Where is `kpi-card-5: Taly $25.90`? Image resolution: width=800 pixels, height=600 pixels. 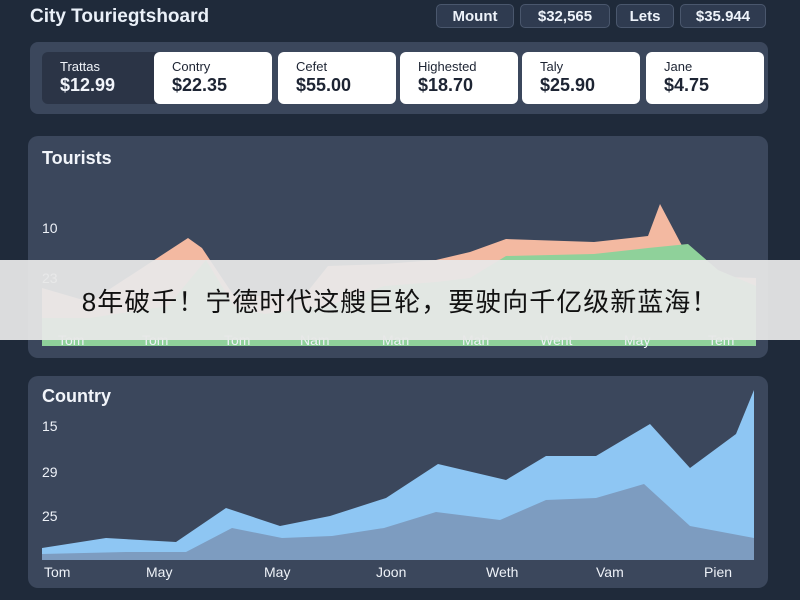 kpi-card-5: Taly $25.90 is located at coordinates (581, 78).